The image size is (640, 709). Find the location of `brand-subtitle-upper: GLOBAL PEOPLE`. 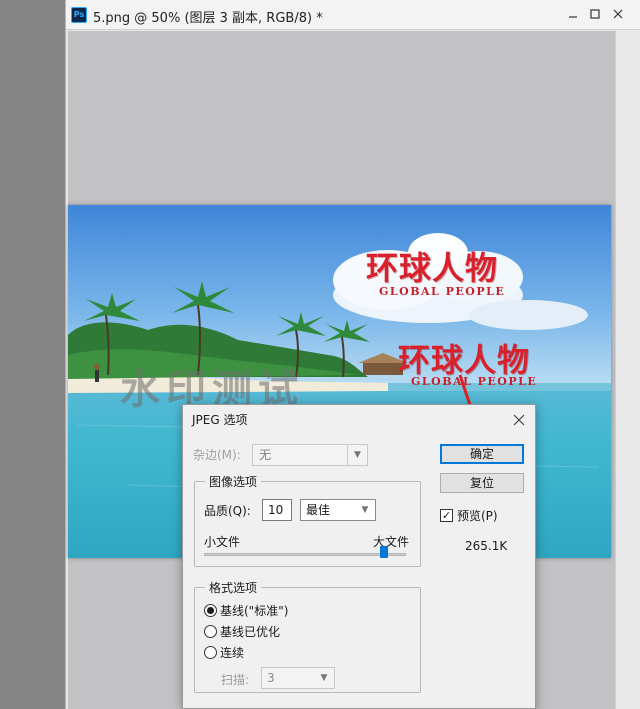

brand-subtitle-upper: GLOBAL PEOPLE is located at coordinates (442, 291).